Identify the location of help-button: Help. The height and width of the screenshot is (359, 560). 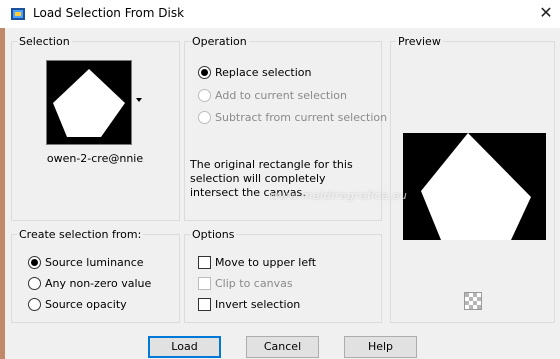
(380, 347).